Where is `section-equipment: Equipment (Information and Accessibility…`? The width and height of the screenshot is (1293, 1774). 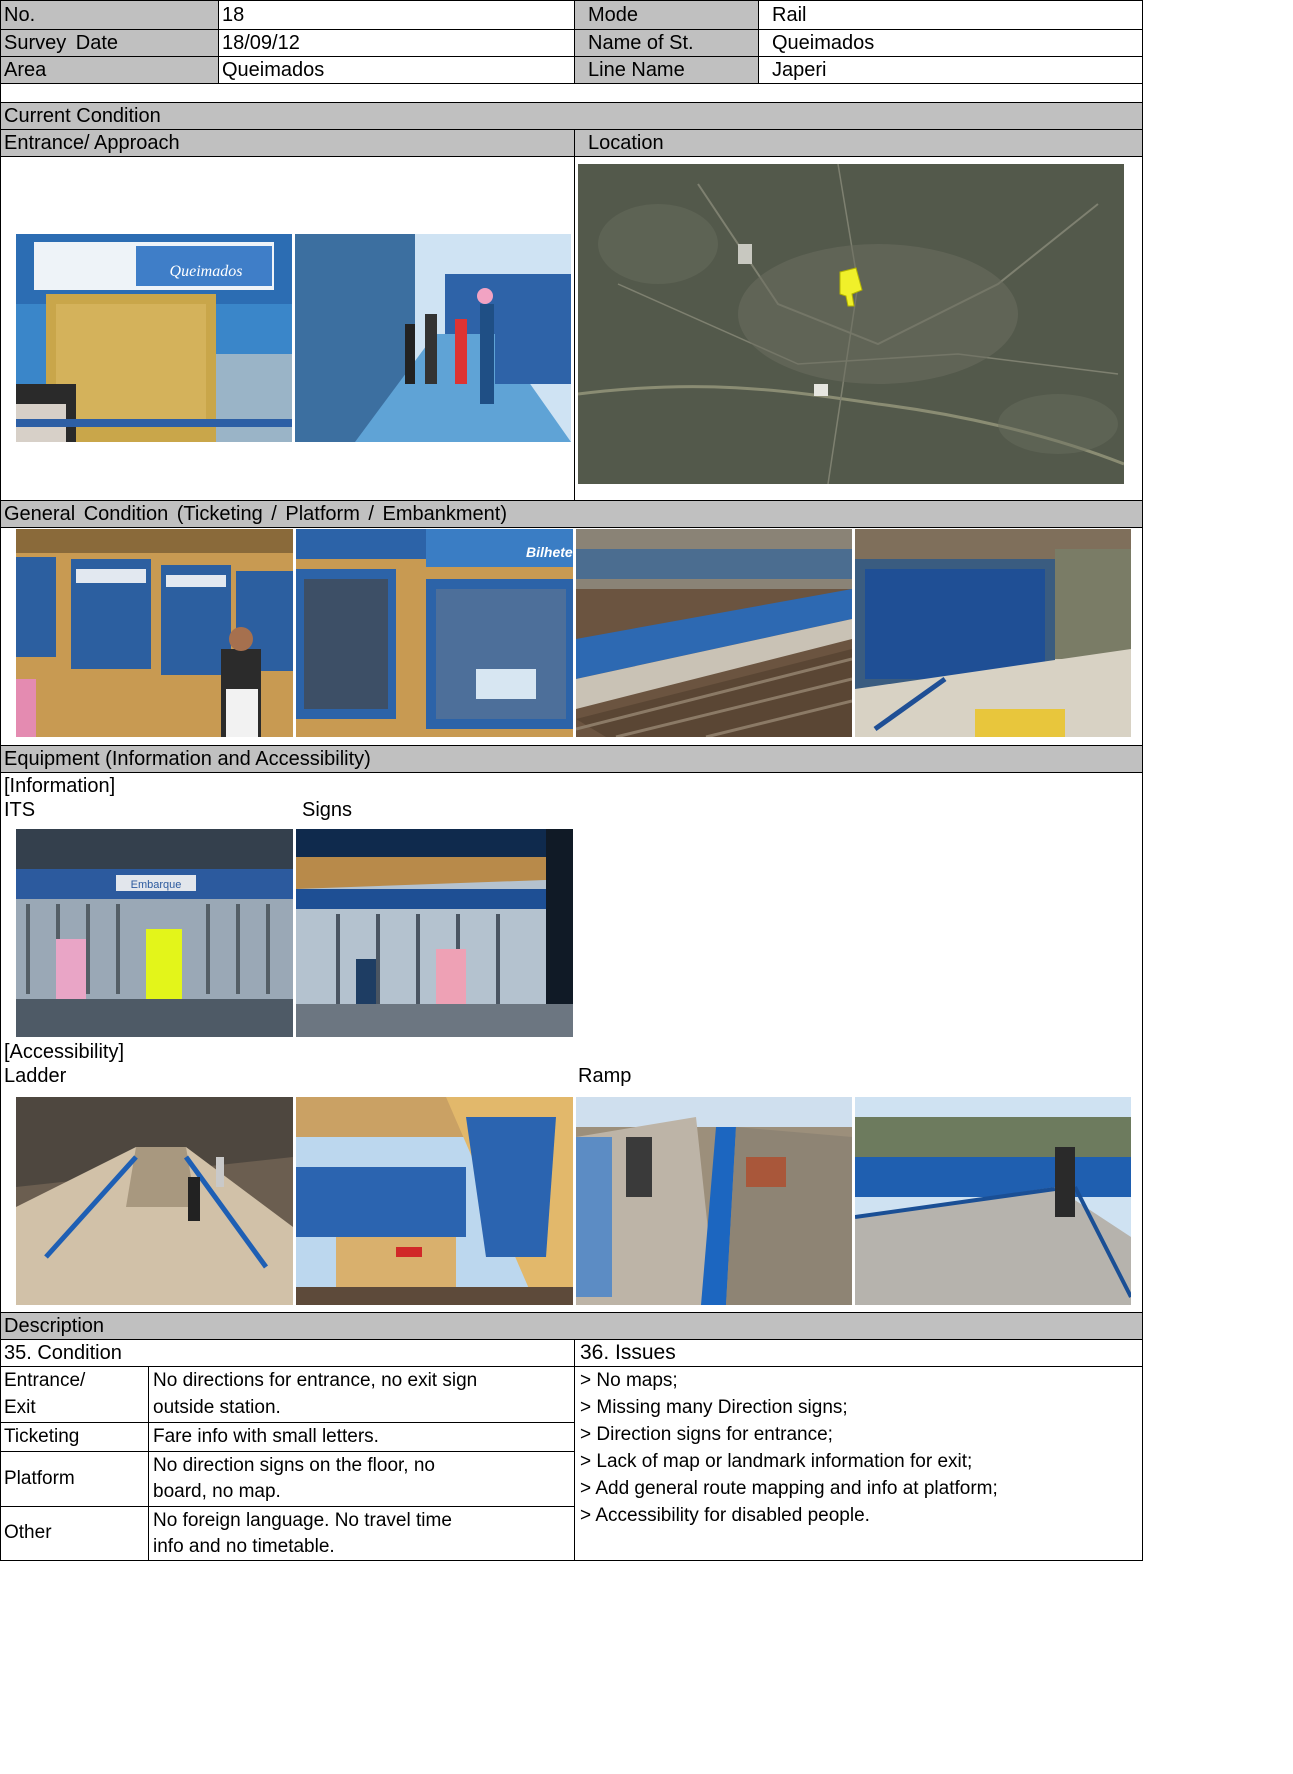
section-equipment: Equipment (Information and Accessibility… is located at coordinates (187, 759).